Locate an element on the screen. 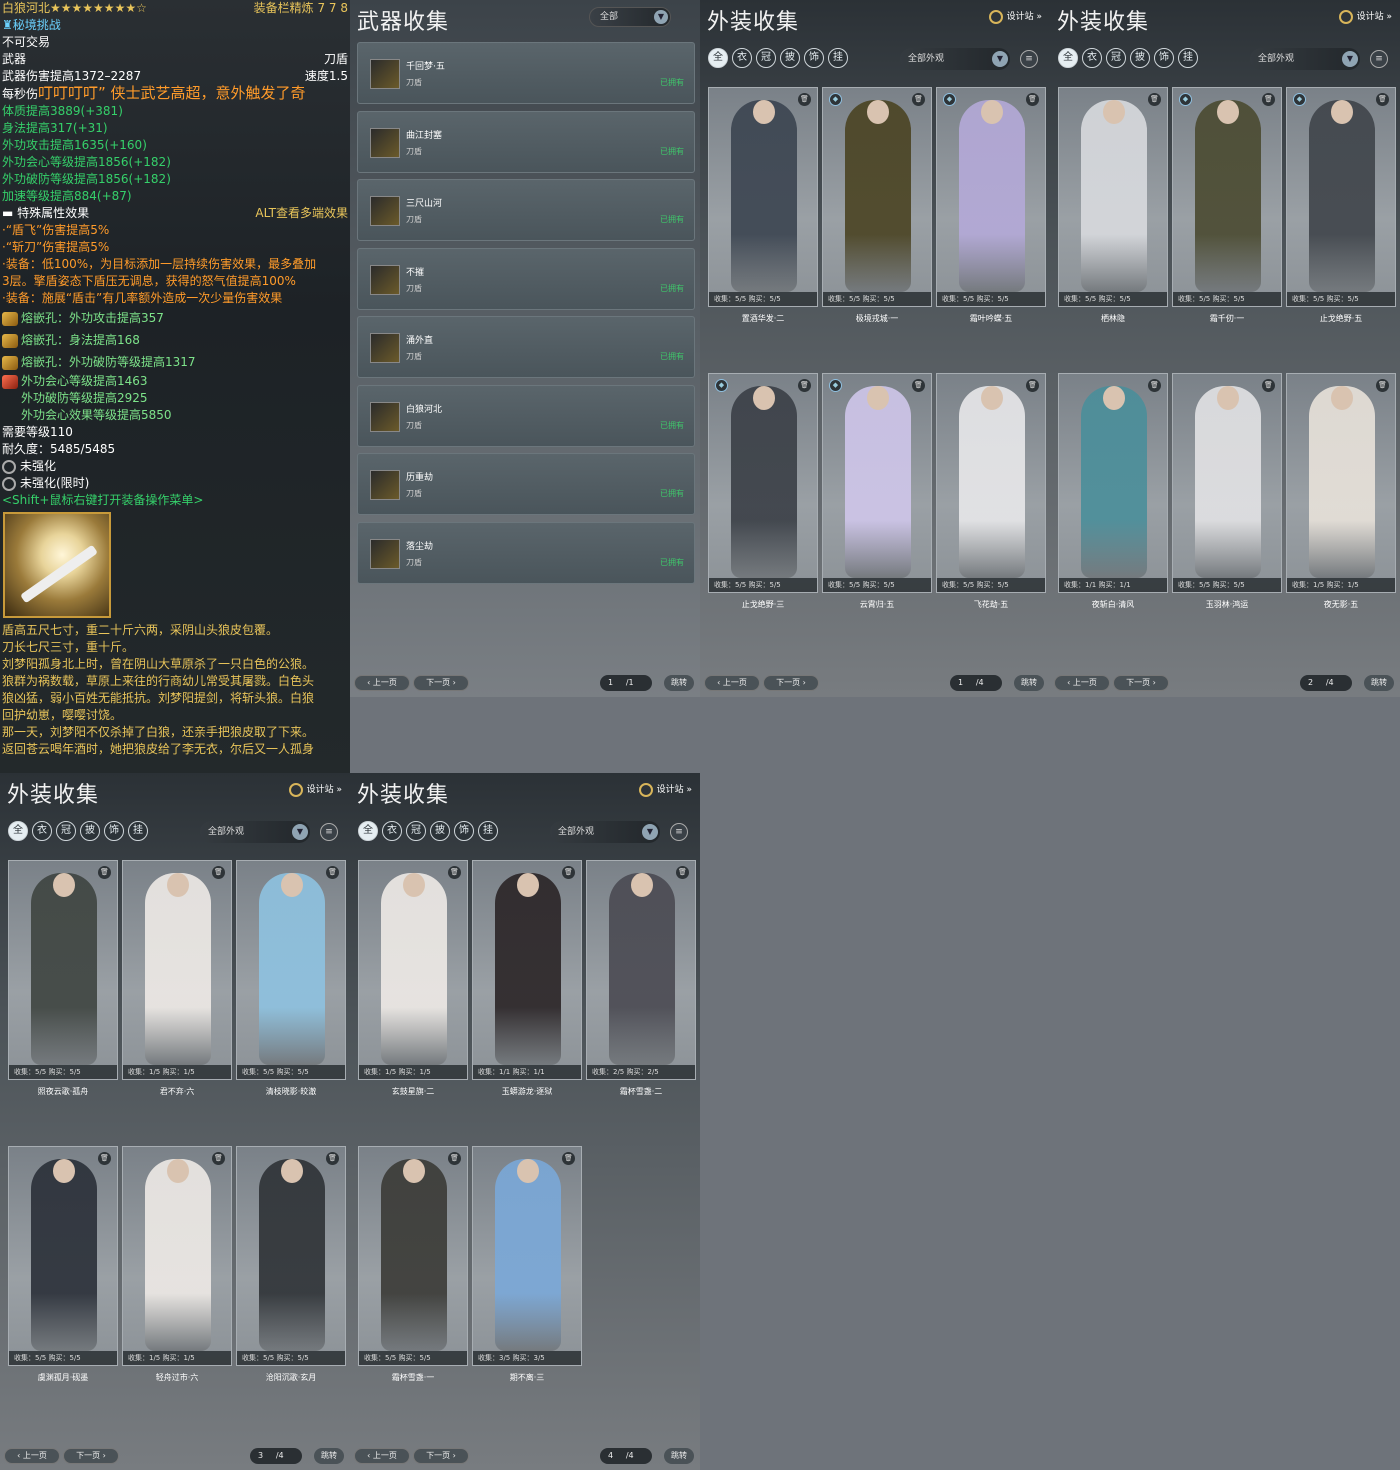 This screenshot has width=1400, height=1470. weapon-row: 曲江封塞 刀盾 已拥有 is located at coordinates (526, 141).